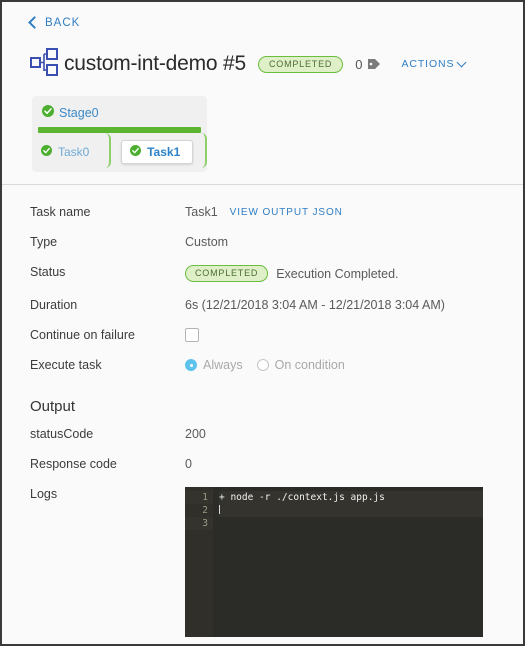 This screenshot has height=646, width=525. What do you see at coordinates (54, 305) in the screenshot?
I see `duration-label: Duration` at bounding box center [54, 305].